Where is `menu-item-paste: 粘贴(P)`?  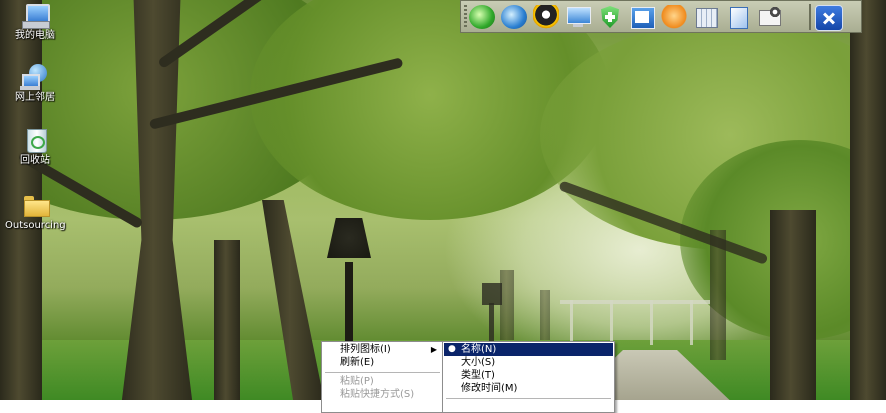 menu-item-paste: 粘贴(P) is located at coordinates (382, 381).